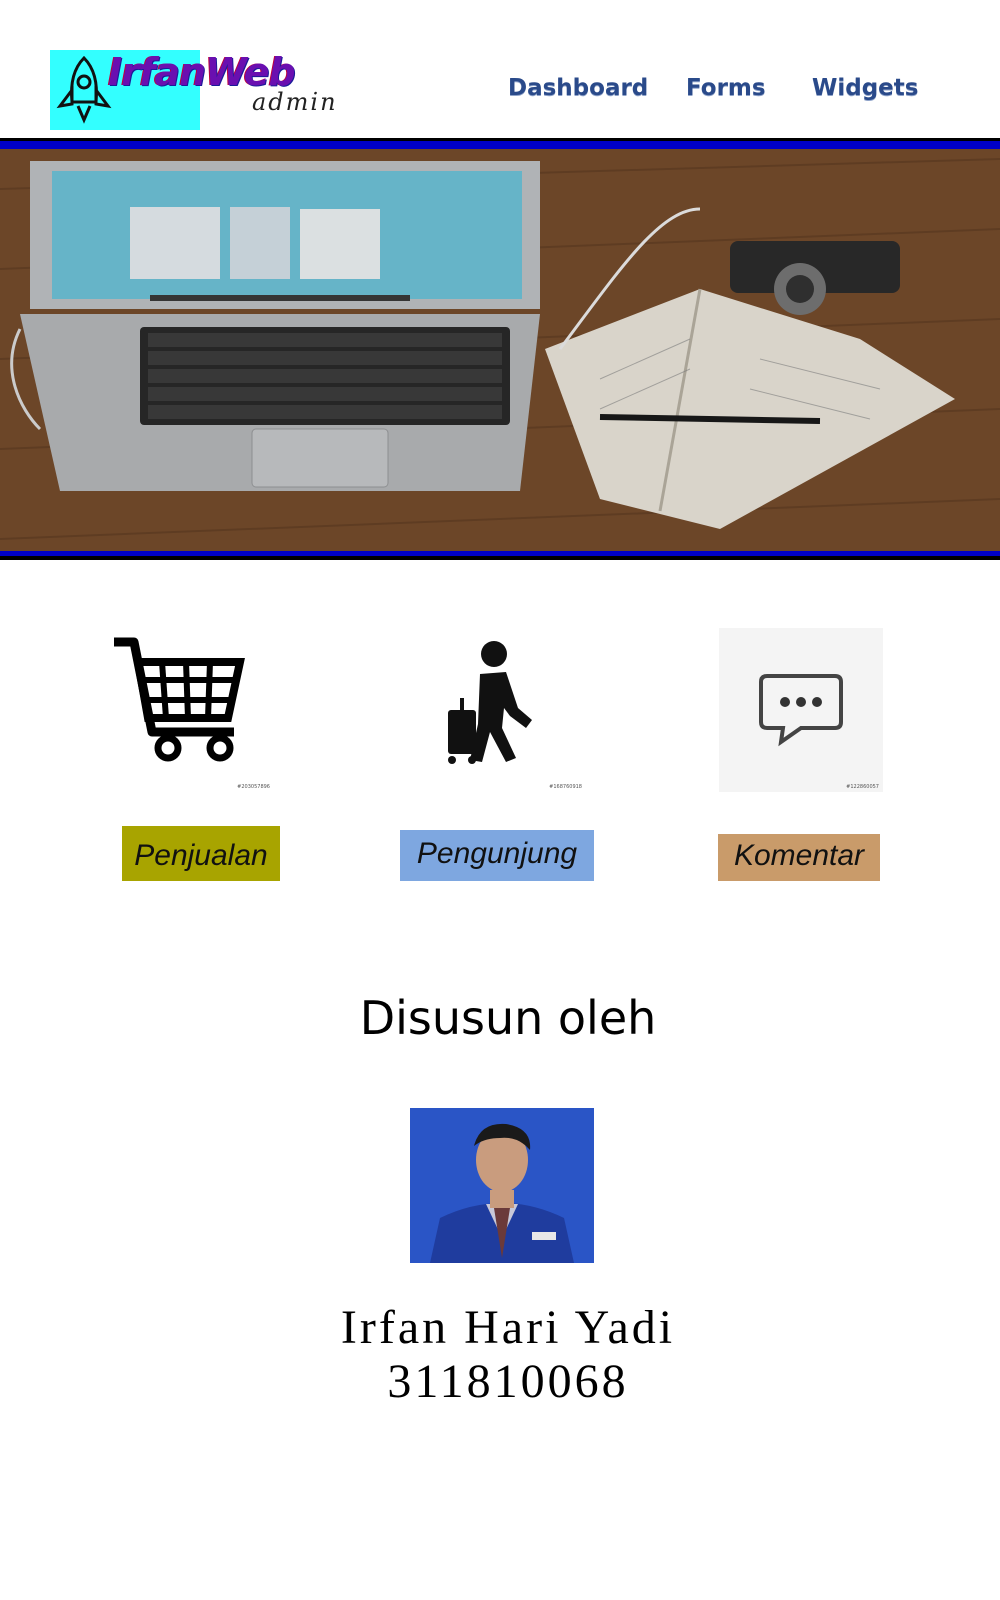  I want to click on header: IrfanWeb admin Dashboard Forms Widgets, so click(500, 70).